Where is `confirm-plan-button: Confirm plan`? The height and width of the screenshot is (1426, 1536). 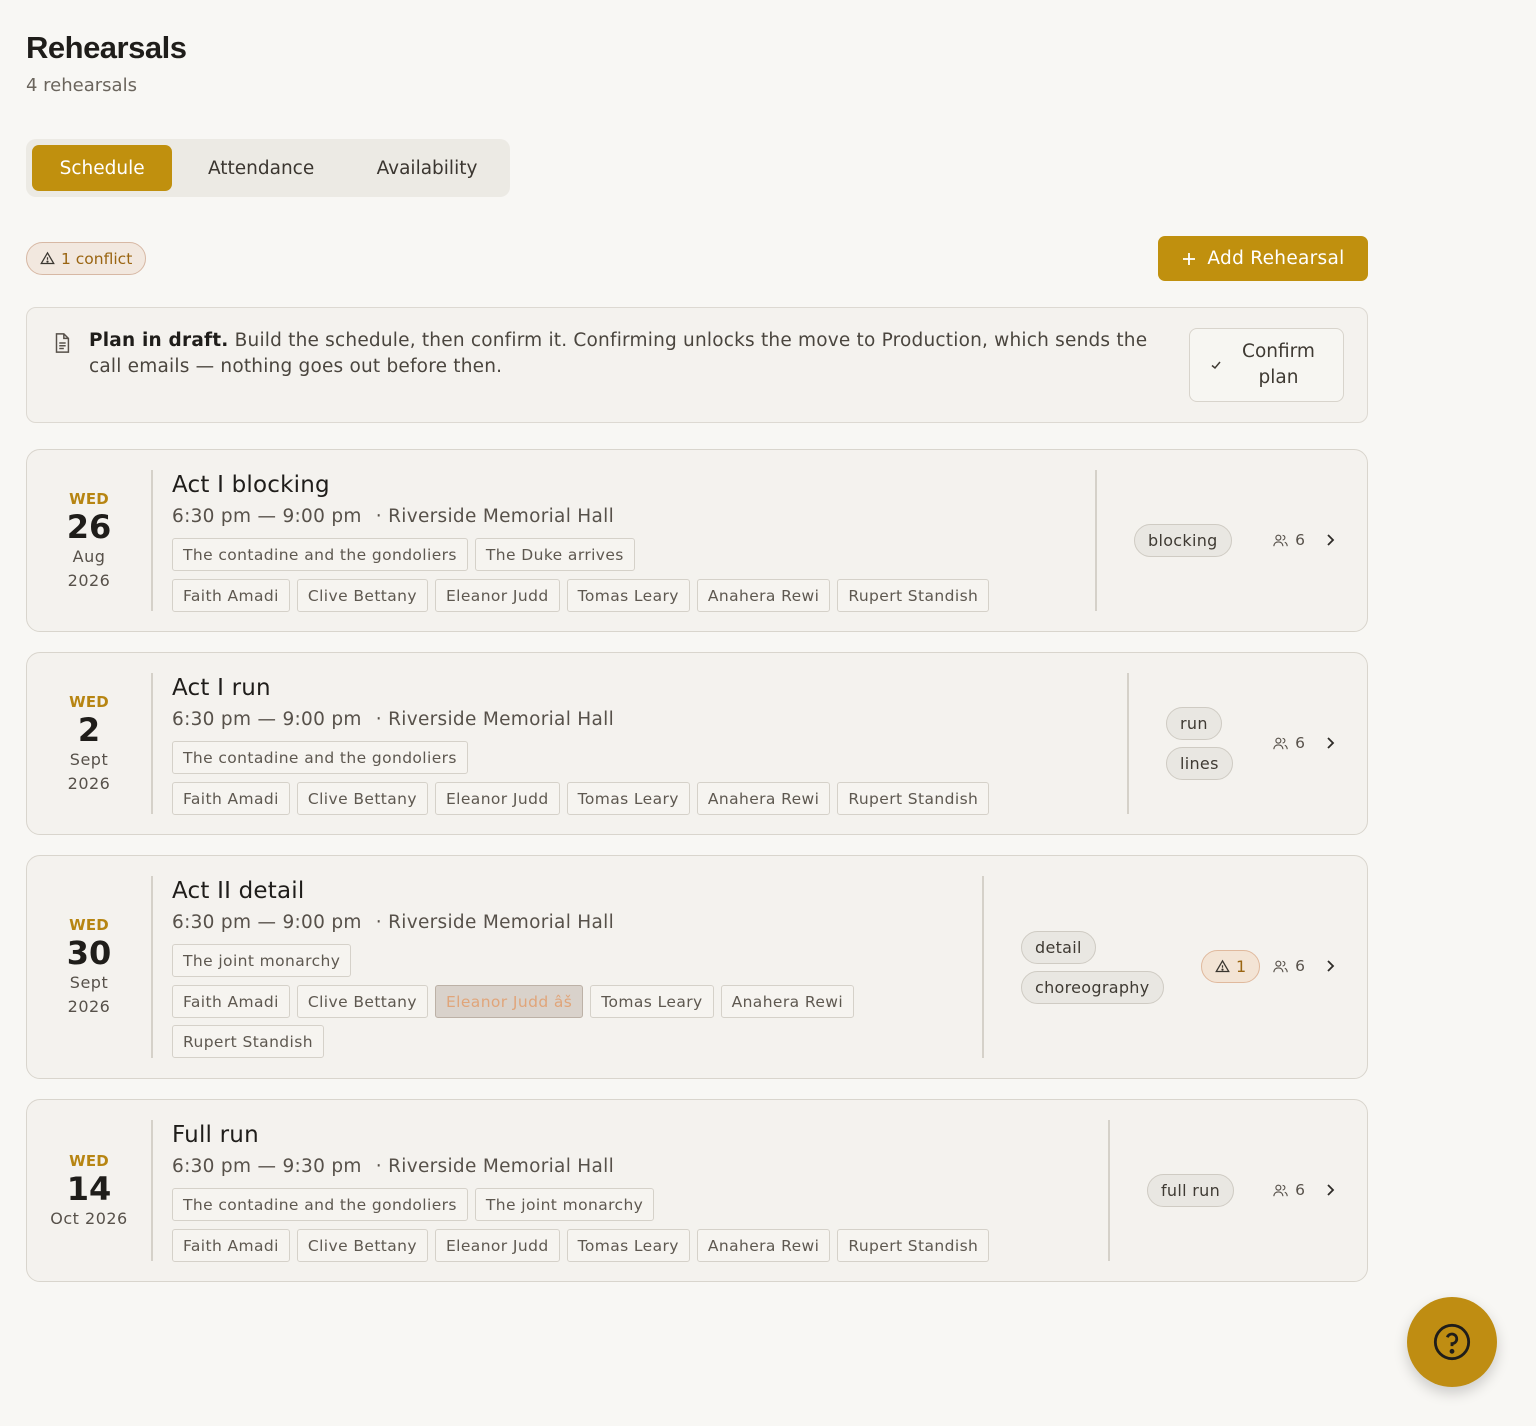
confirm-plan-button: Confirm plan is located at coordinates (1266, 365).